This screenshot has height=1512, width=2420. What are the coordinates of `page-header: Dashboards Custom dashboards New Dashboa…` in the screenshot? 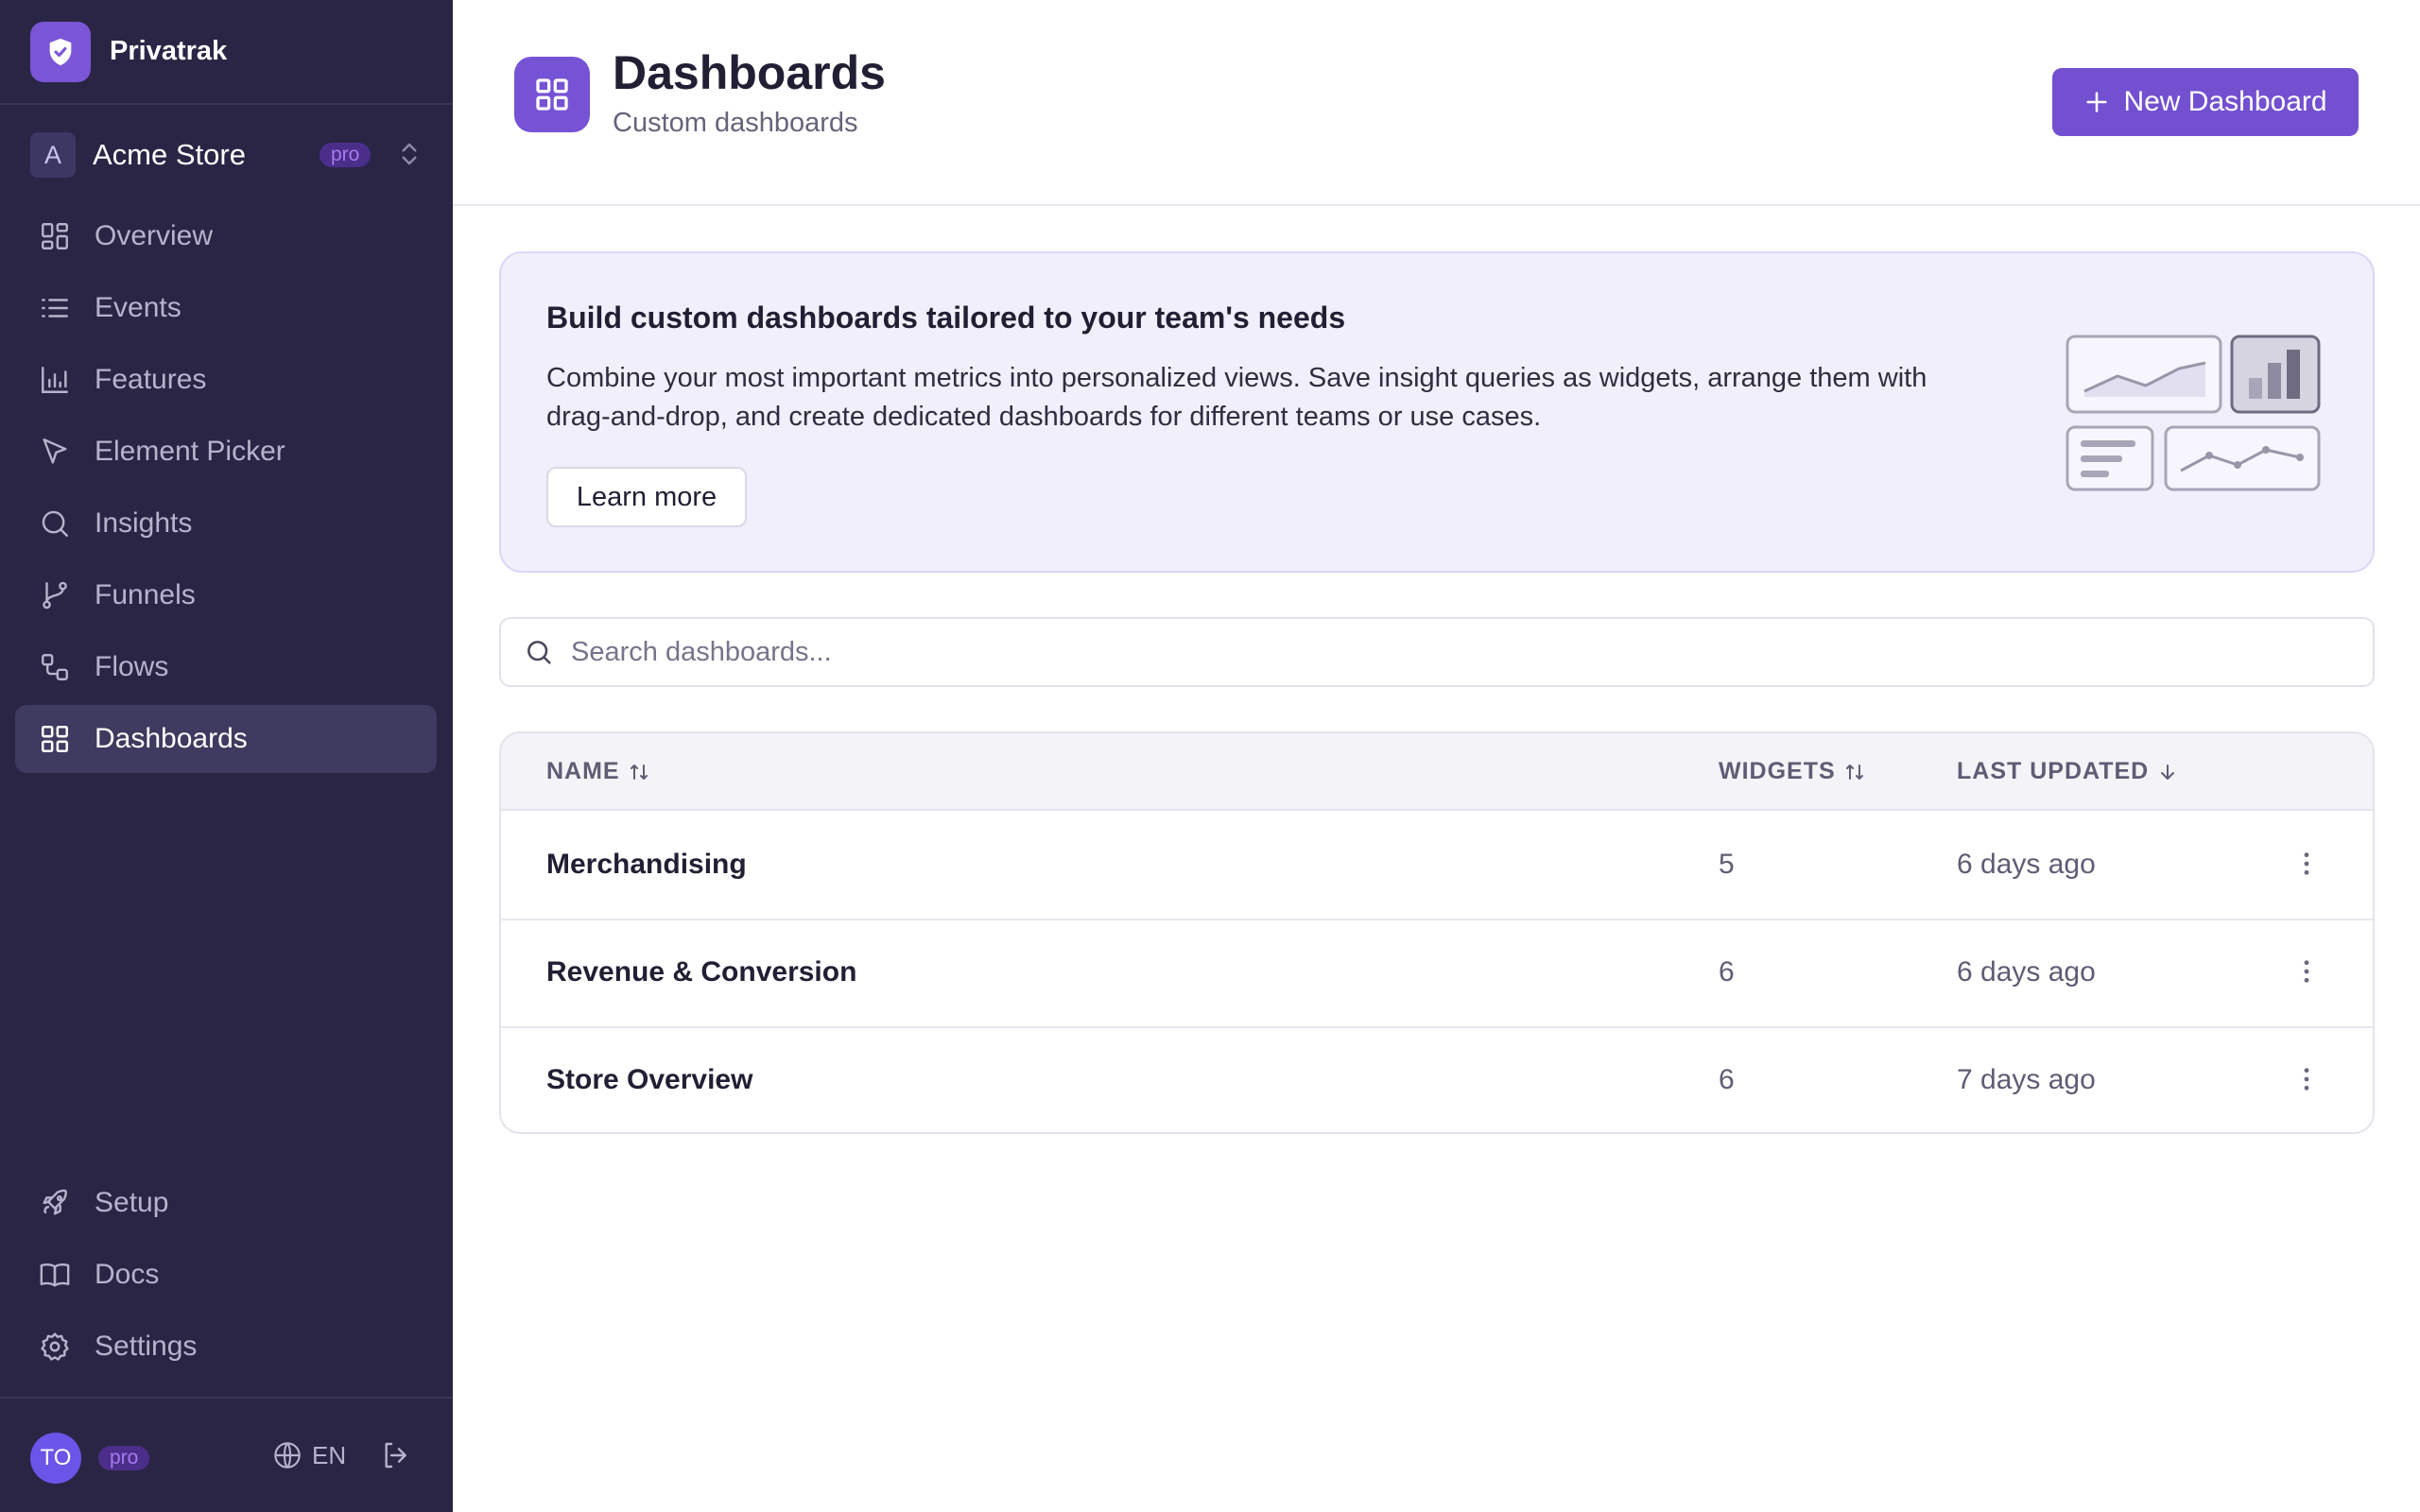 It's located at (1437, 103).